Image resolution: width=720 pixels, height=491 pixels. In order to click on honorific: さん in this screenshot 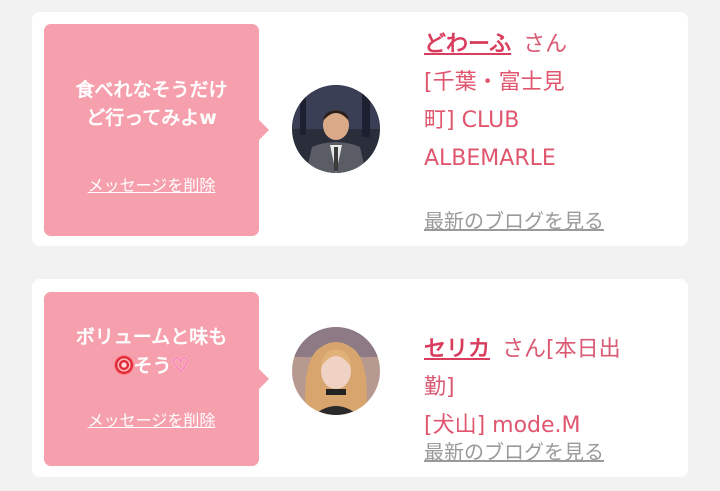, I will do `click(545, 44)`.